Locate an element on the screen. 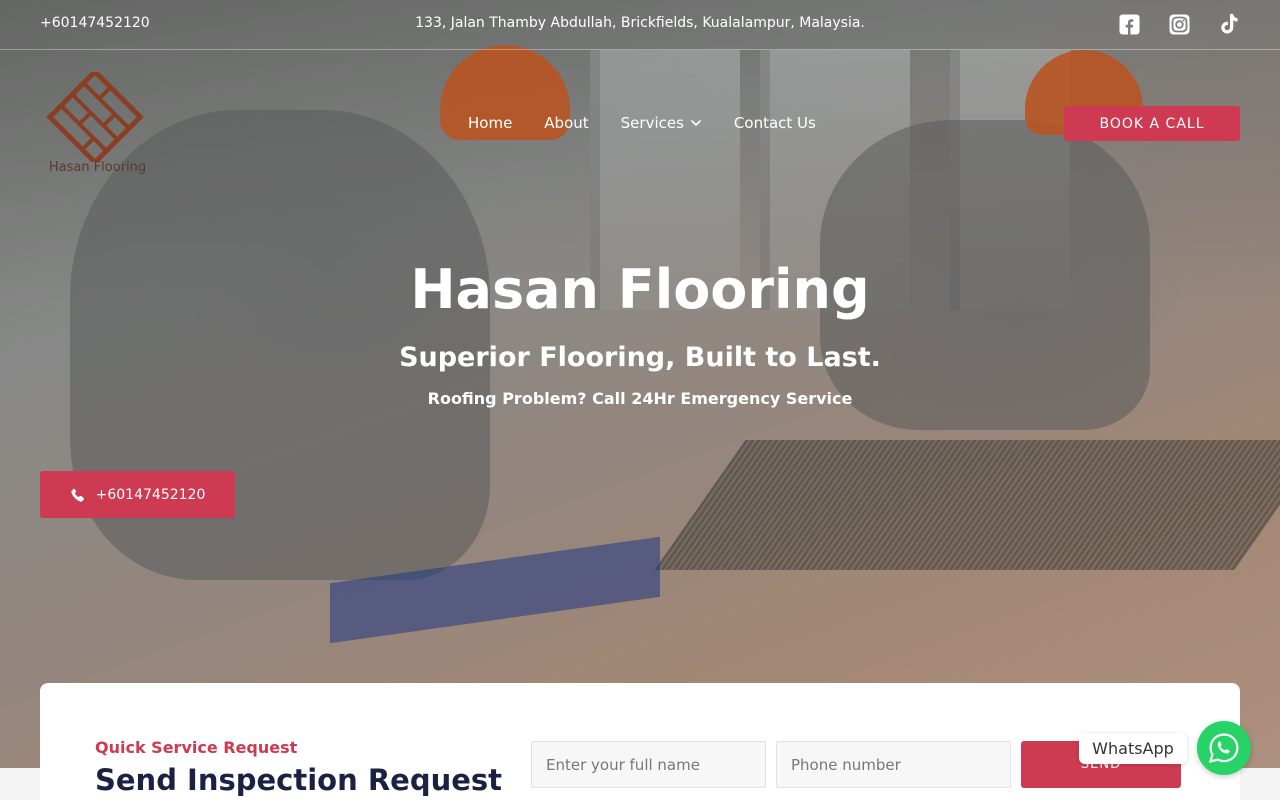 This screenshot has width=1280, height=800. call-phone-button: +60147452120 is located at coordinates (137, 494).